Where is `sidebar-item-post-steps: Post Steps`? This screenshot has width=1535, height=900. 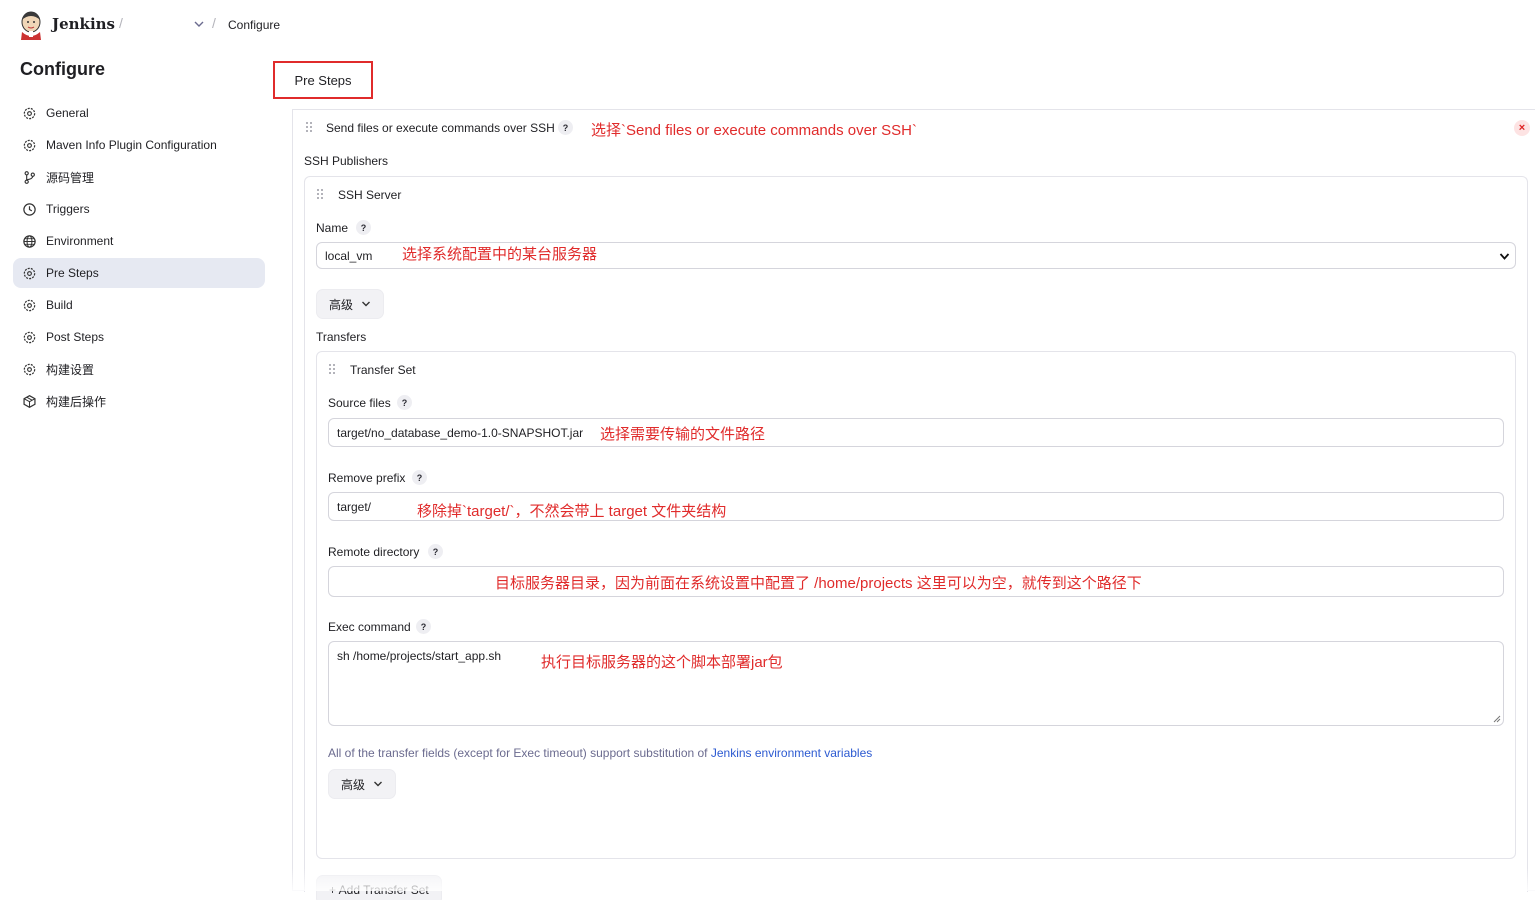 sidebar-item-post-steps: Post Steps is located at coordinates (139, 337).